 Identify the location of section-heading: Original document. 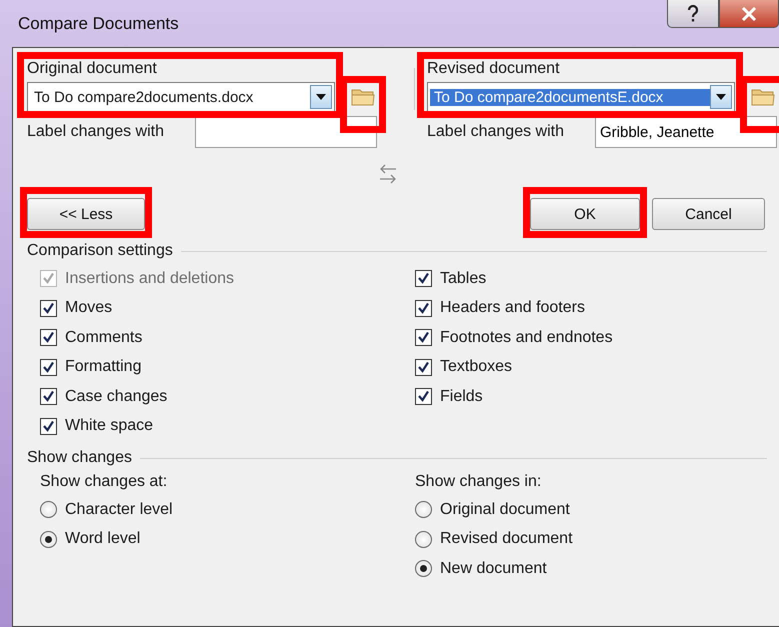
(92, 69).